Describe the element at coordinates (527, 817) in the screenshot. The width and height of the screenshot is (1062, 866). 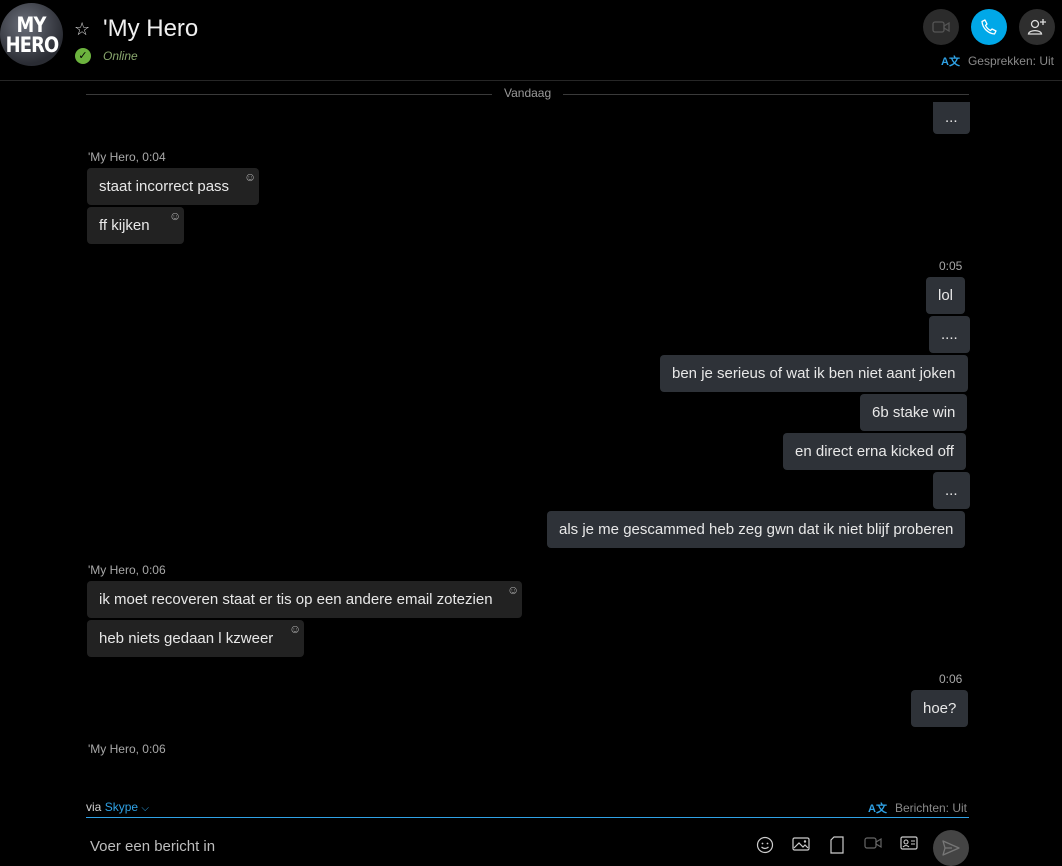
I see `compose-divider` at that location.